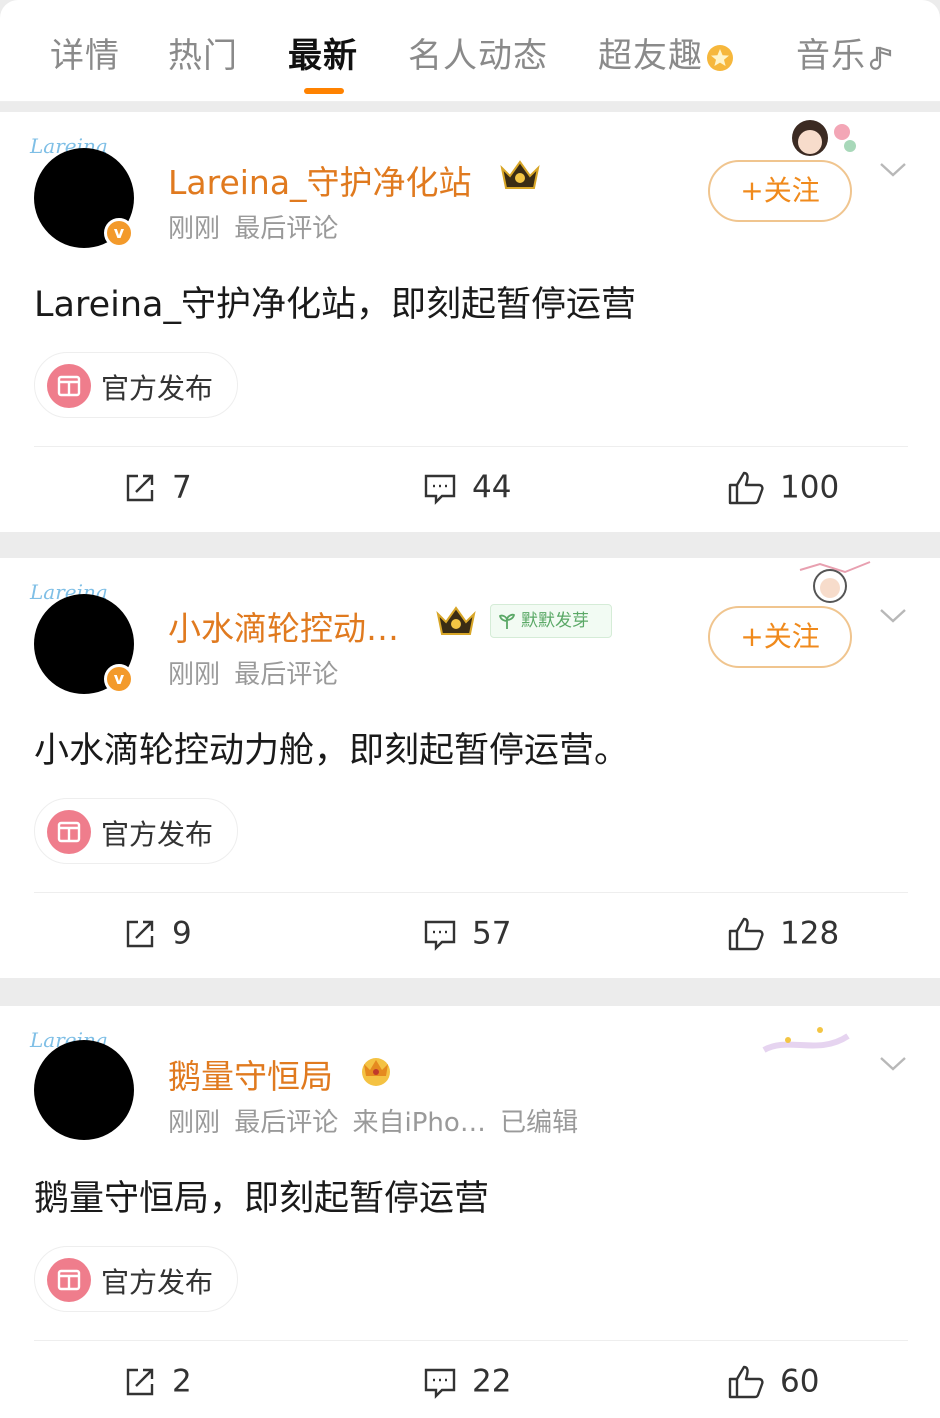  Describe the element at coordinates (157, 487) in the screenshot. I see `repost-button: 7` at that location.